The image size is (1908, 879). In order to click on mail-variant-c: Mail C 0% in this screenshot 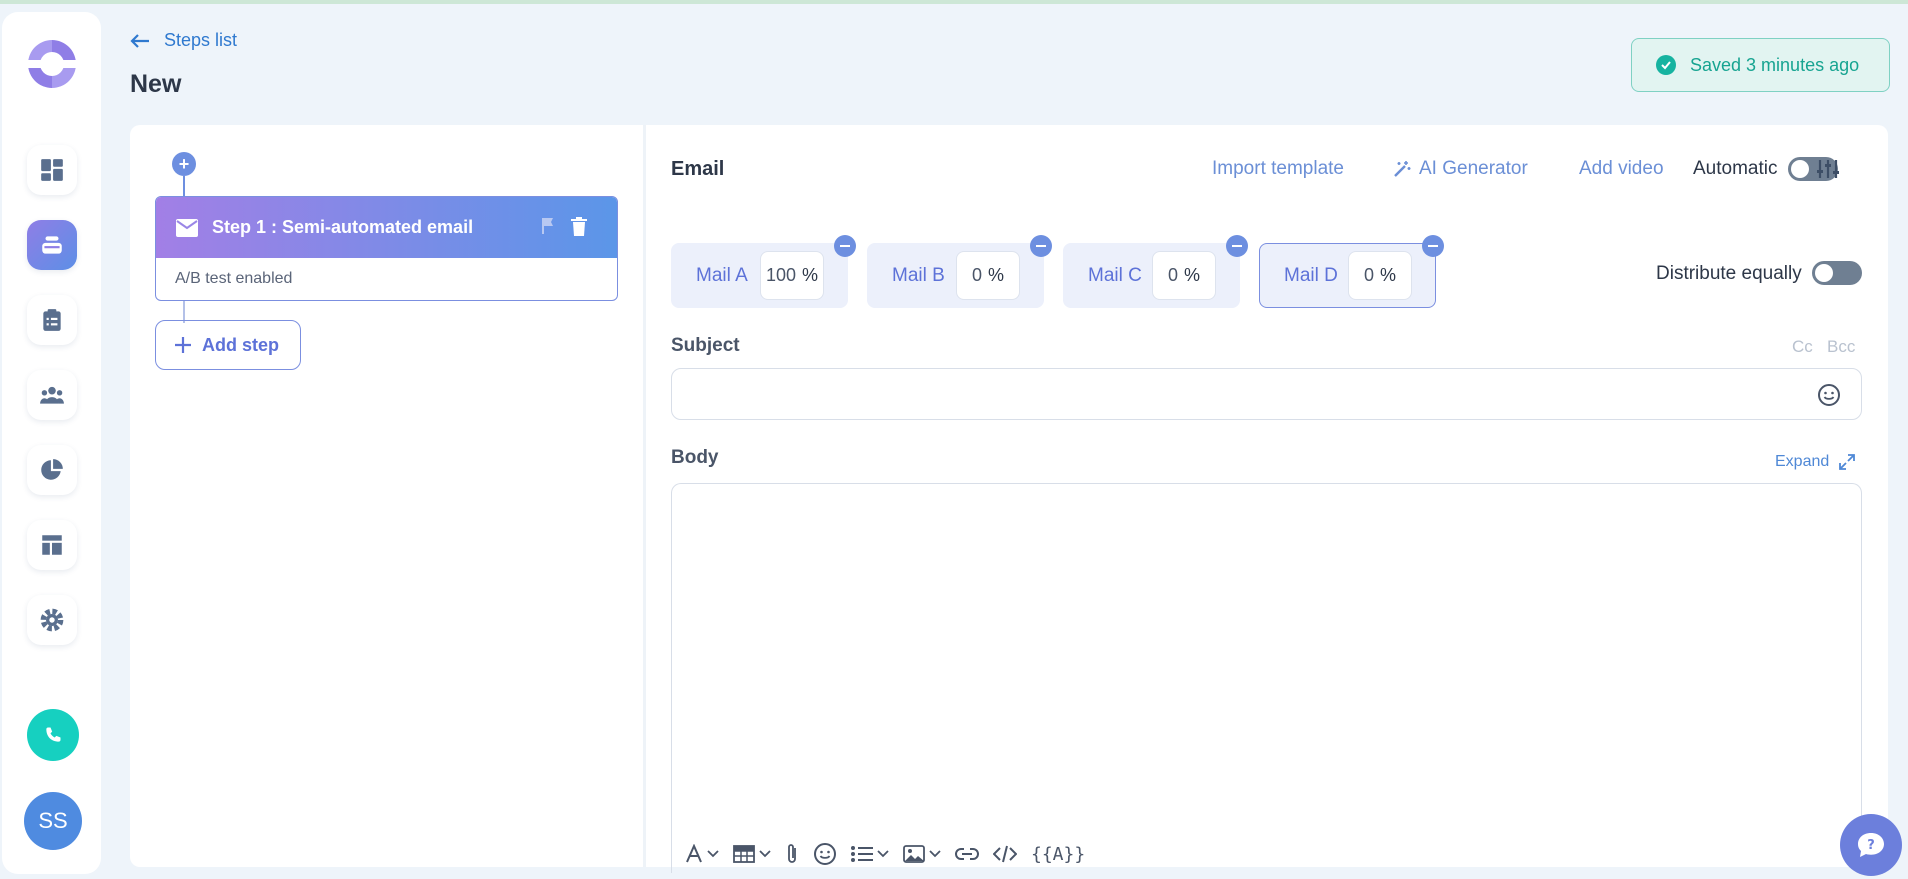, I will do `click(1155, 271)`.